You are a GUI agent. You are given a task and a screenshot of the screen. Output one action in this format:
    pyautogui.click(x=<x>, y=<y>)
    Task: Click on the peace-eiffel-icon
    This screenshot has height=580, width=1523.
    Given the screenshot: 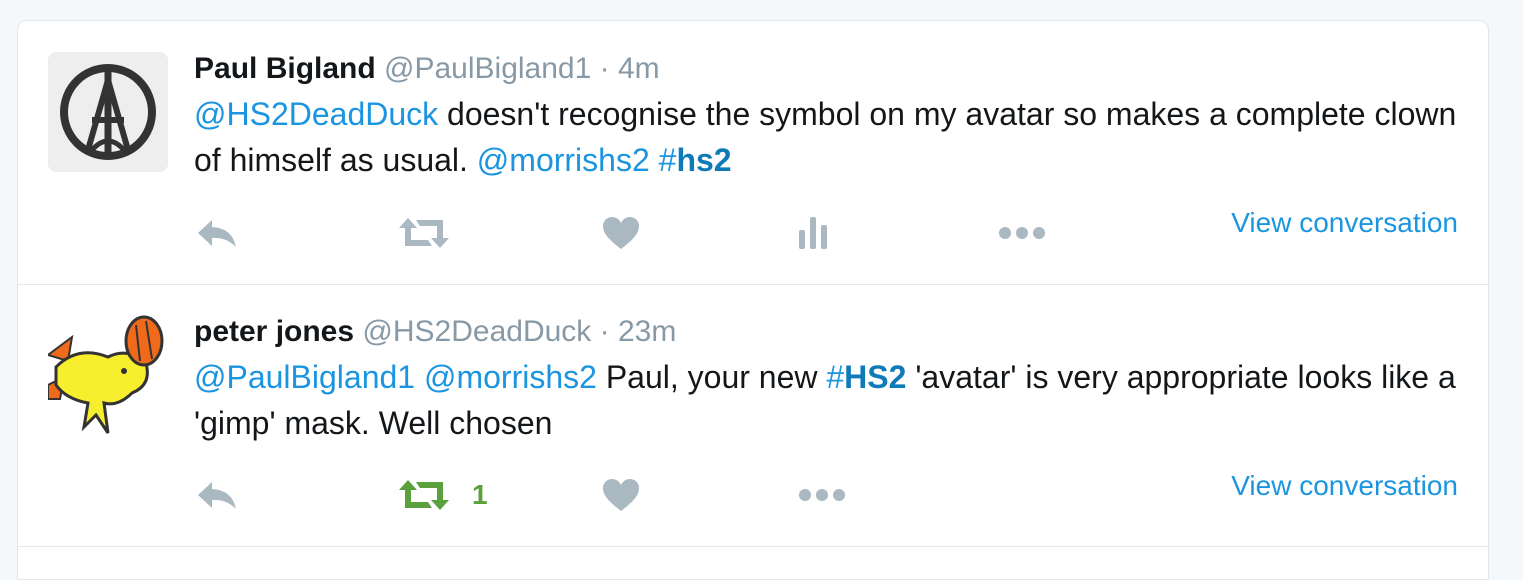 What is the action you would take?
    pyautogui.click(x=108, y=112)
    